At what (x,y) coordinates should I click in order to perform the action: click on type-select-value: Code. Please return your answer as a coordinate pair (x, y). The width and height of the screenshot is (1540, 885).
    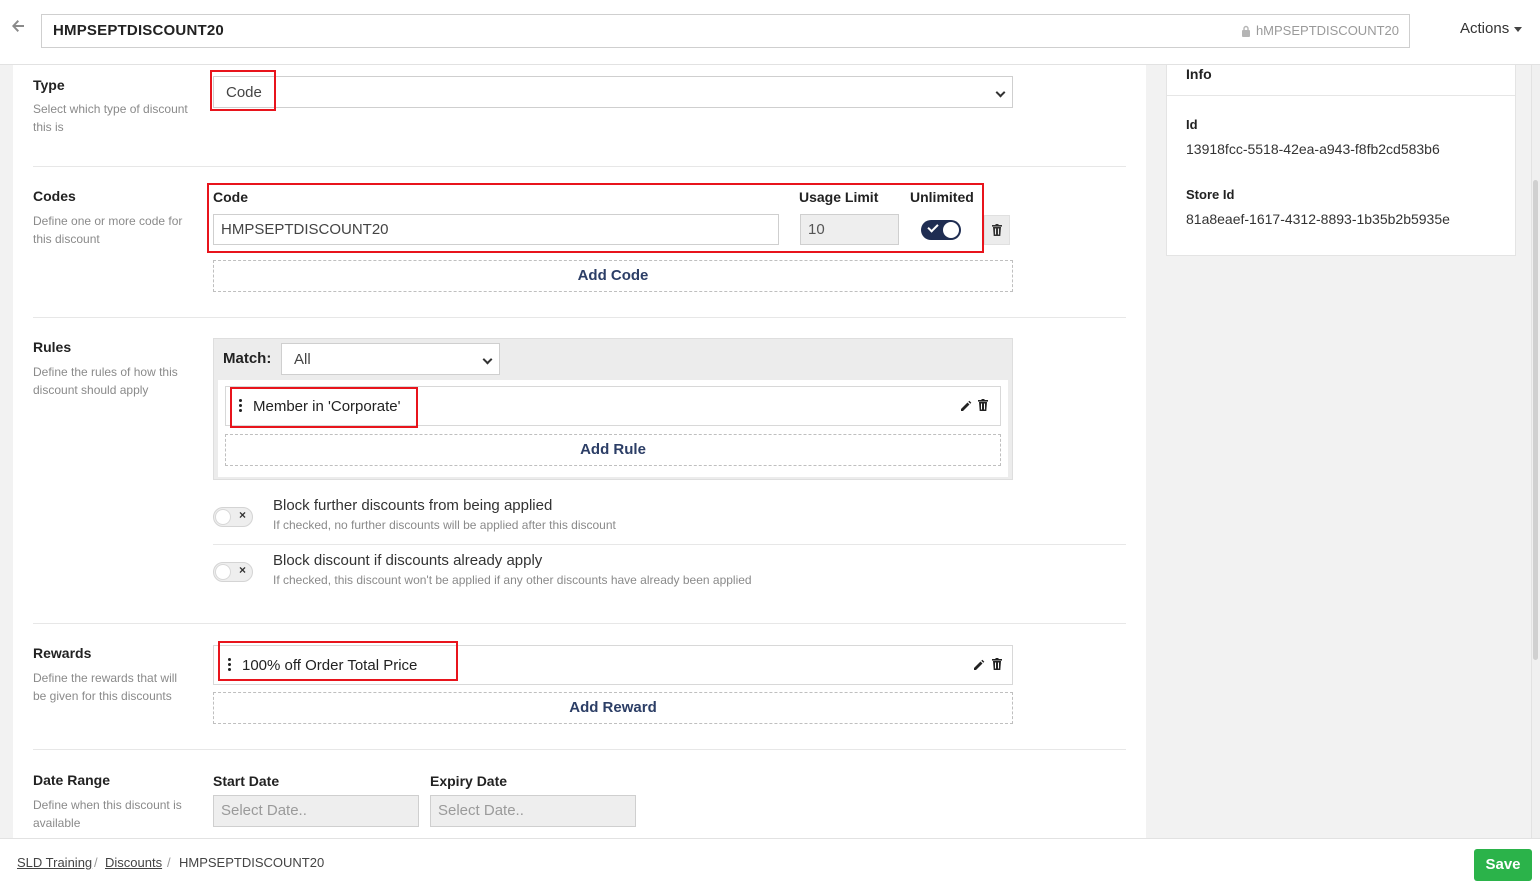
    Looking at the image, I should click on (244, 92).